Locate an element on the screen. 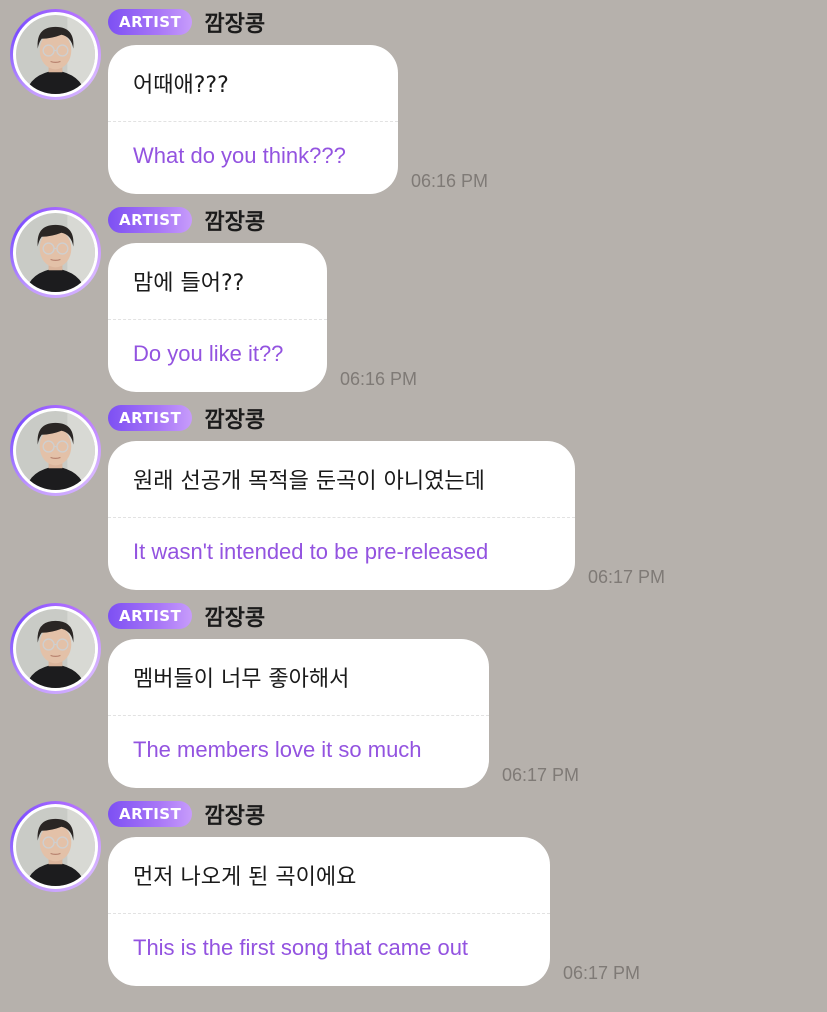 This screenshot has width=827, height=1012. message-bubble: 맘에 들어?? Do you like it?? is located at coordinates (217, 317).